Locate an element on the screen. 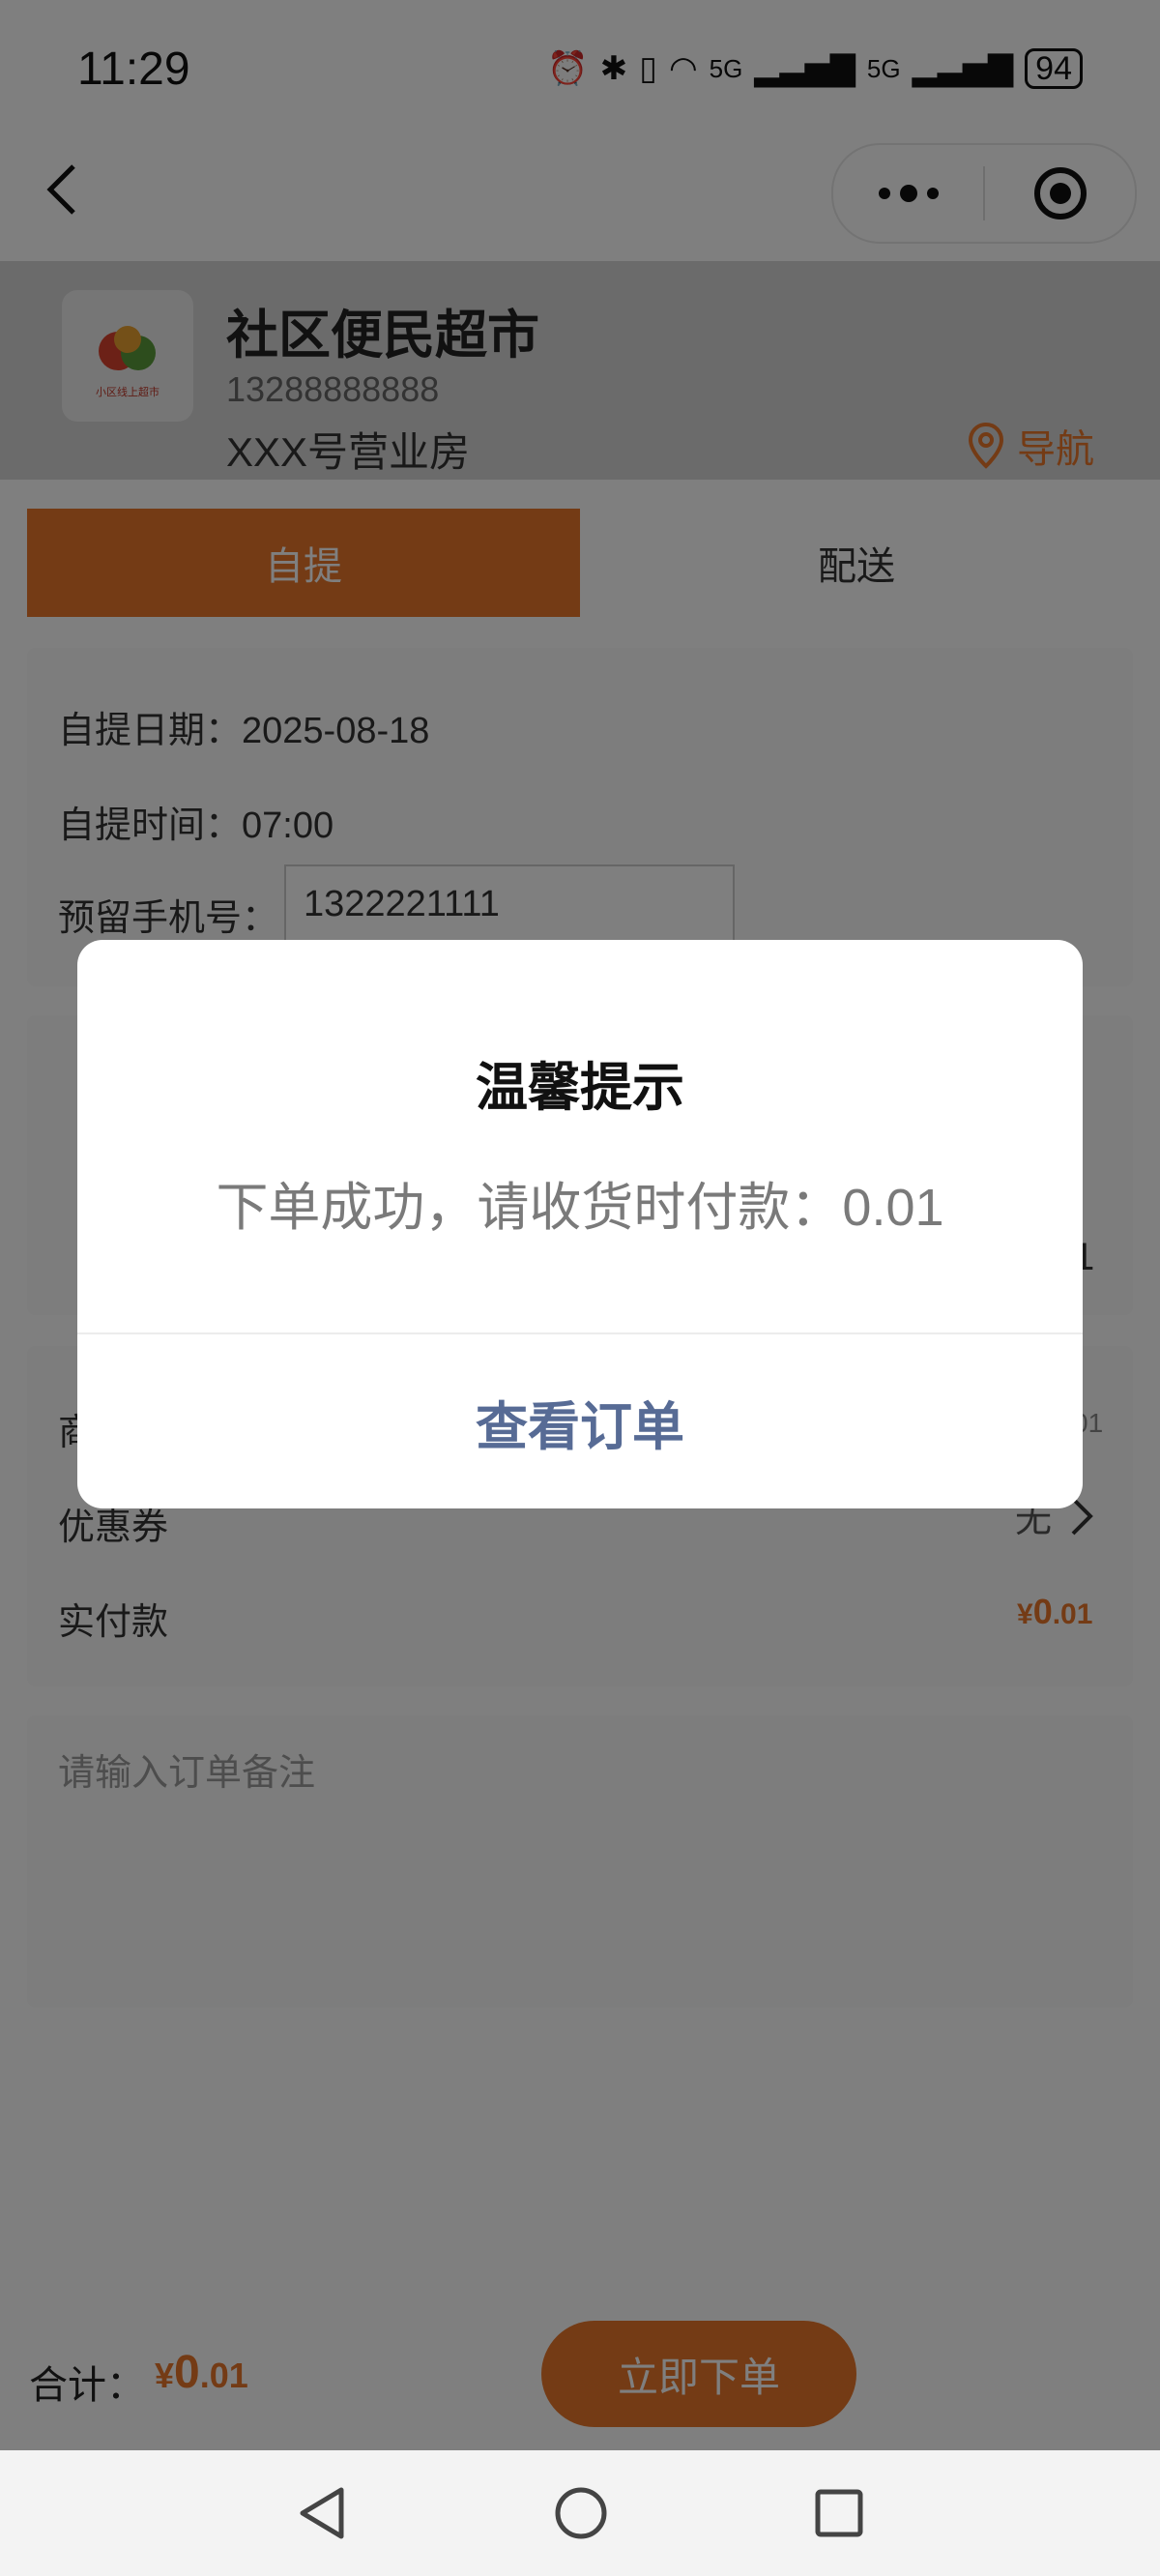 The height and width of the screenshot is (2576, 1160). system-nav-bar is located at coordinates (580, 2513).